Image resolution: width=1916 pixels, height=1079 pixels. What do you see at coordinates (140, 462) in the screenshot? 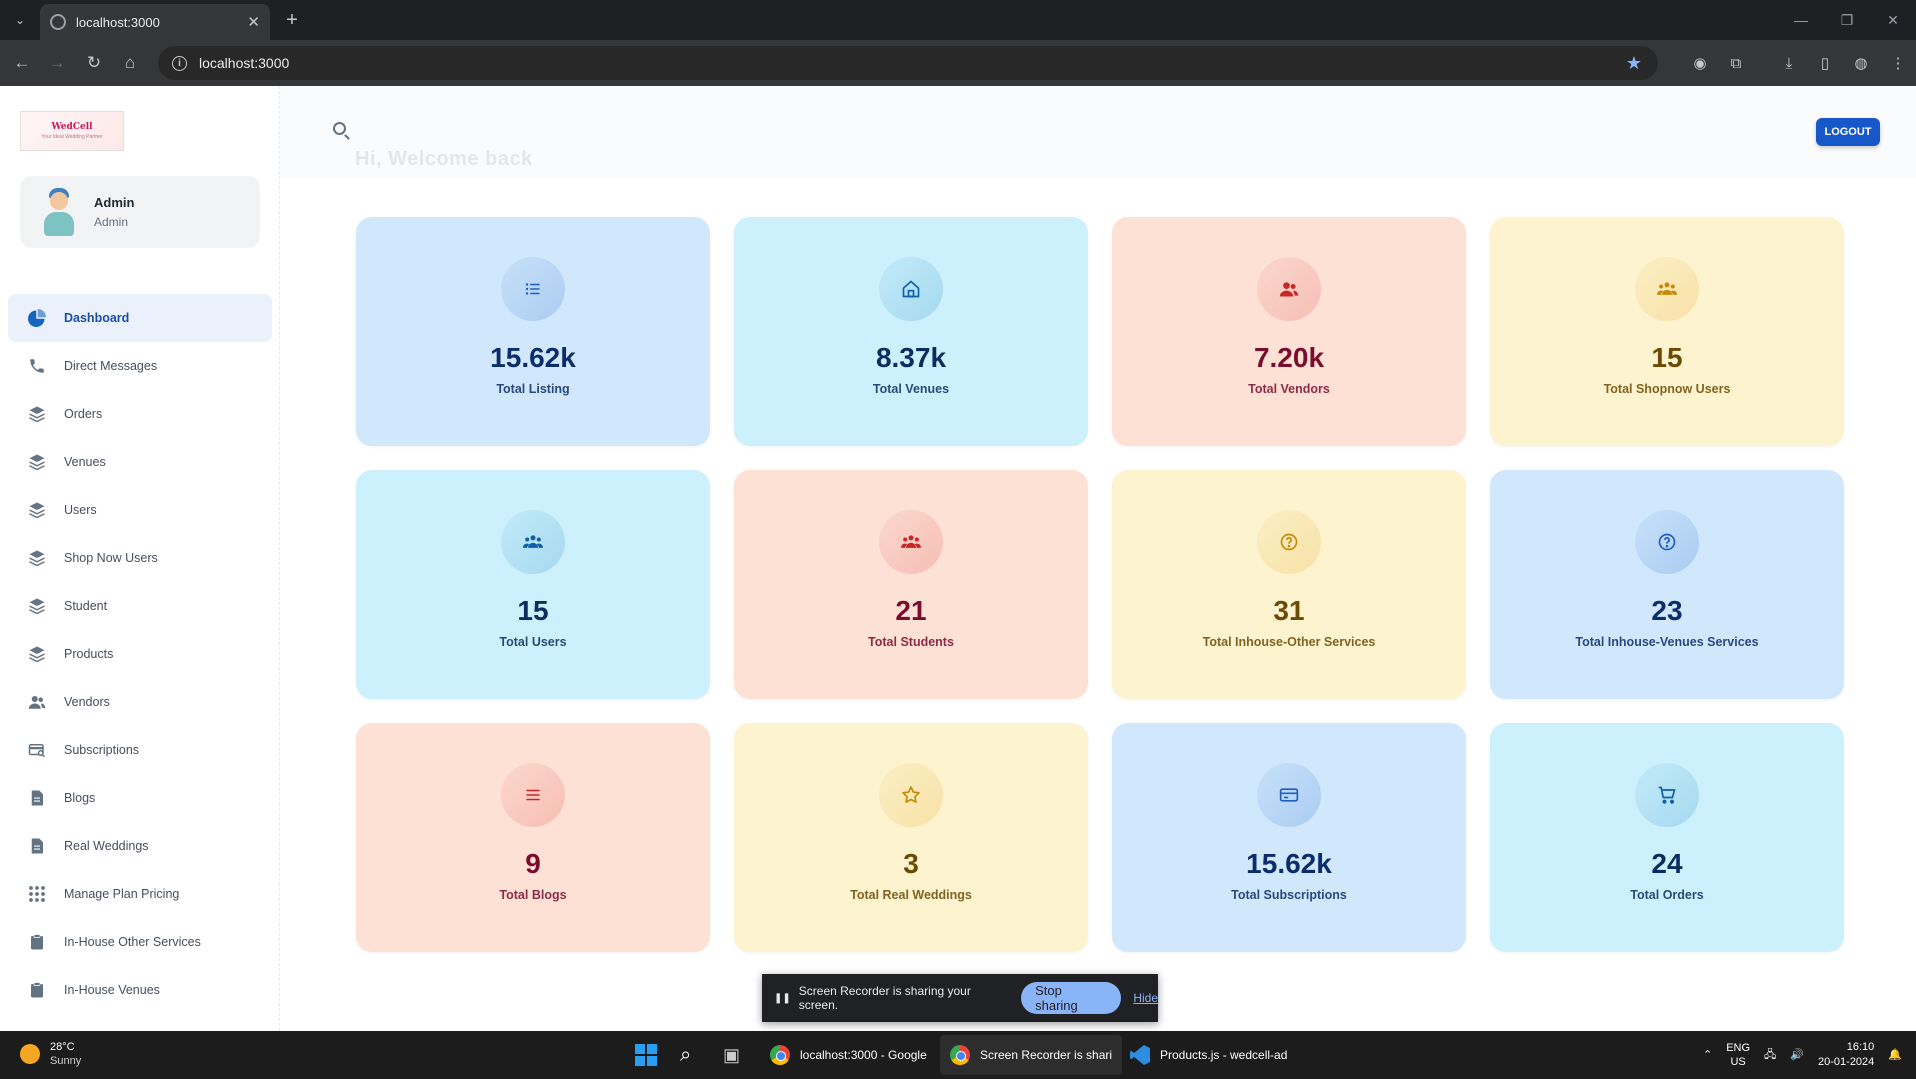
I see `sidebar-item-venues: Venues` at bounding box center [140, 462].